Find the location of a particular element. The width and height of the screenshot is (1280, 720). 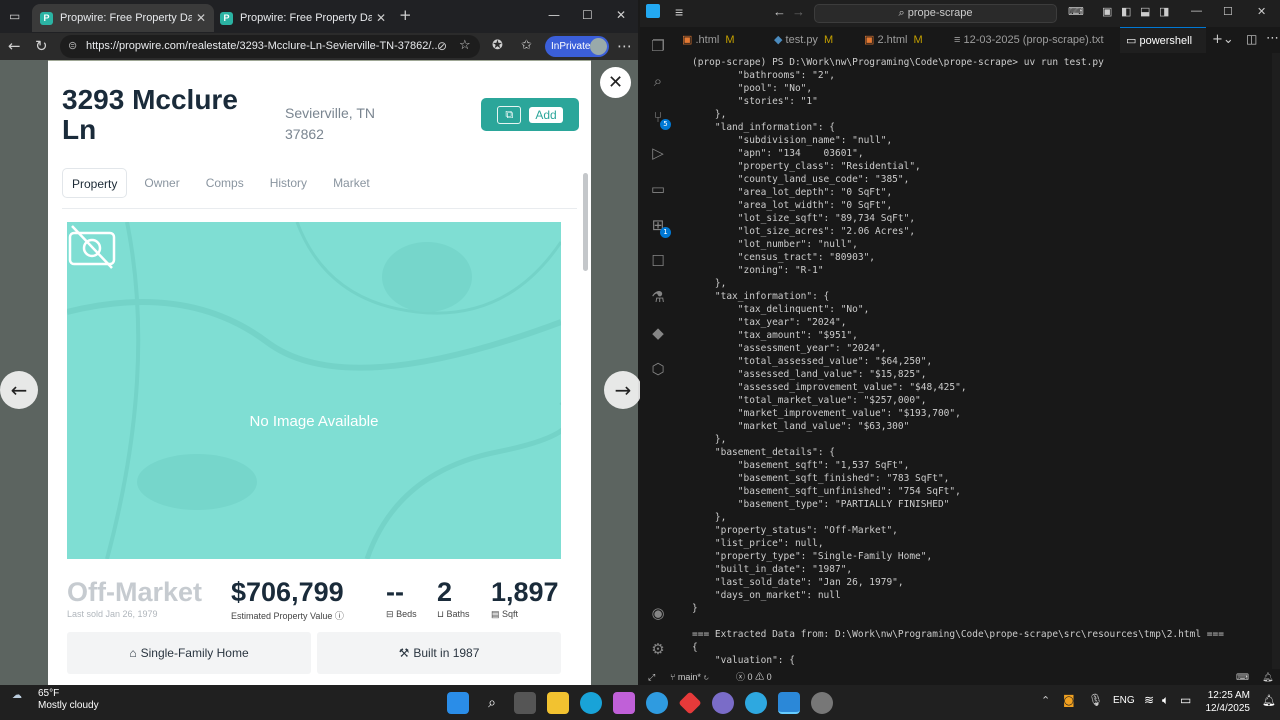

inprivate-badge: InPrivate is located at coordinates (577, 46).